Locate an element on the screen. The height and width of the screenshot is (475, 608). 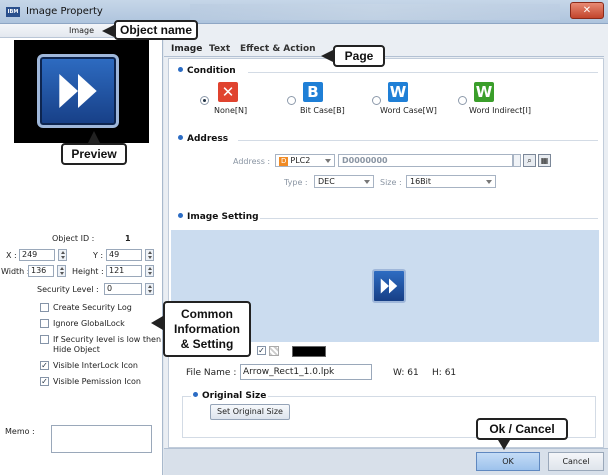
address-input: D0000000 is located at coordinates (425, 160).